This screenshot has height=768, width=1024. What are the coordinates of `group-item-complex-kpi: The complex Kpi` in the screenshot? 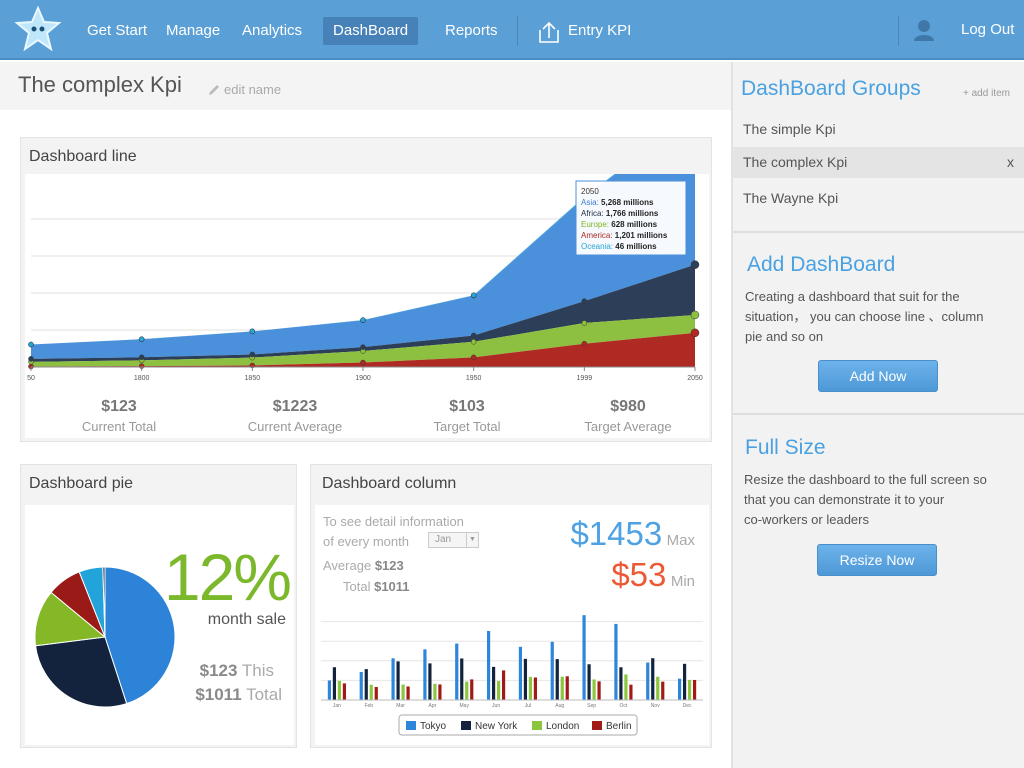 It's located at (795, 162).